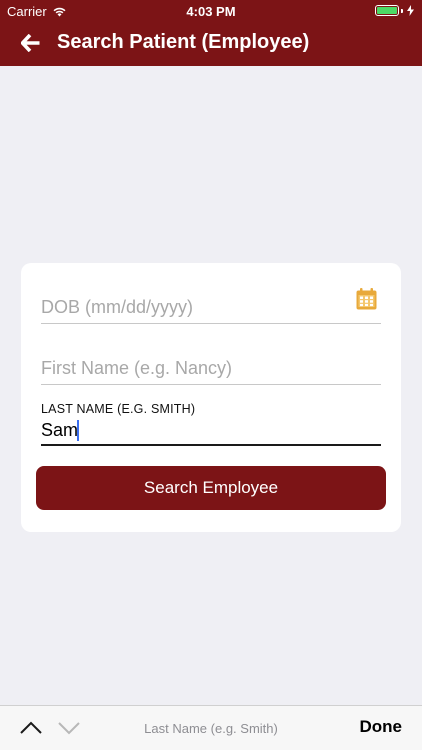 The height and width of the screenshot is (750, 422). Describe the element at coordinates (410, 10) in the screenshot. I see `charging-bolt-icon` at that location.